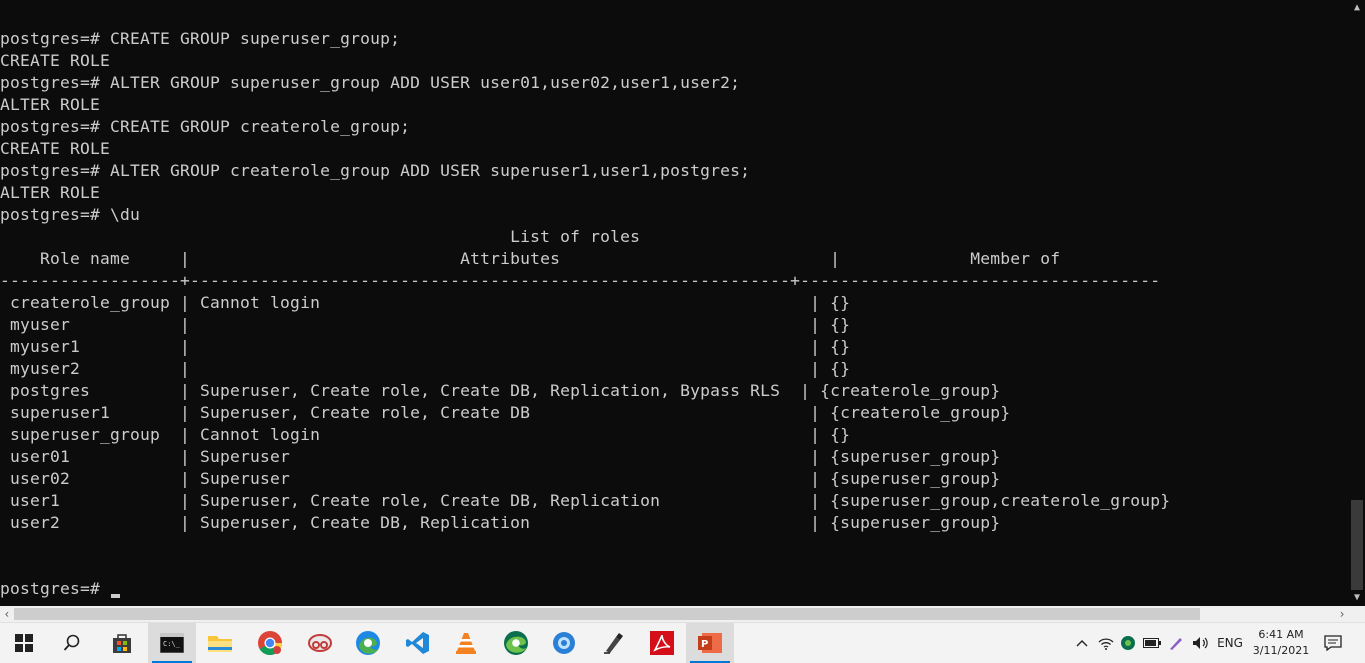  I want to click on battery-tray, so click(1152, 643).